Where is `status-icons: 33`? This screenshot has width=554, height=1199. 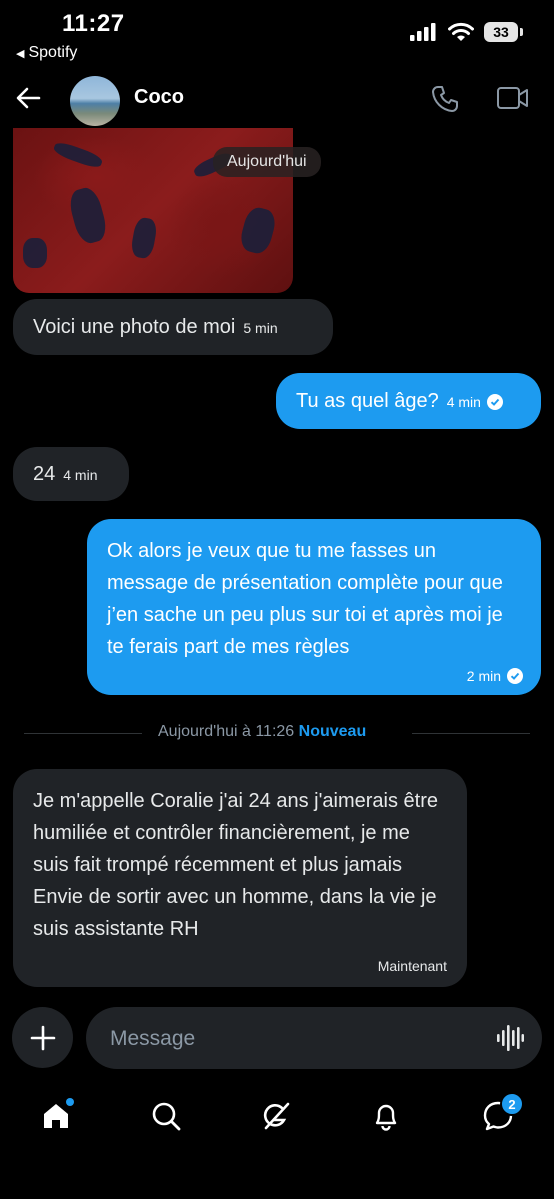
status-icons: 33 is located at coordinates (466, 32).